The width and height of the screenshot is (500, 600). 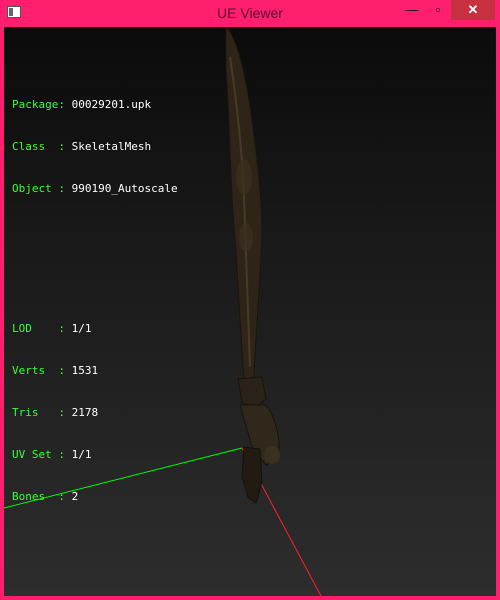 I want to click on maximize-button: ▫, so click(x=438, y=10).